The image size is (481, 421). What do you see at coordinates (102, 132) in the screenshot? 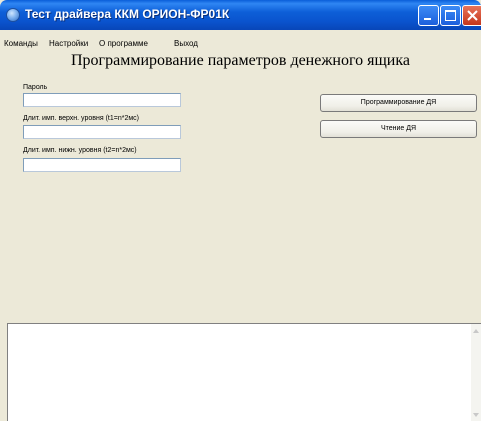
I see `high-pulse-field` at bounding box center [102, 132].